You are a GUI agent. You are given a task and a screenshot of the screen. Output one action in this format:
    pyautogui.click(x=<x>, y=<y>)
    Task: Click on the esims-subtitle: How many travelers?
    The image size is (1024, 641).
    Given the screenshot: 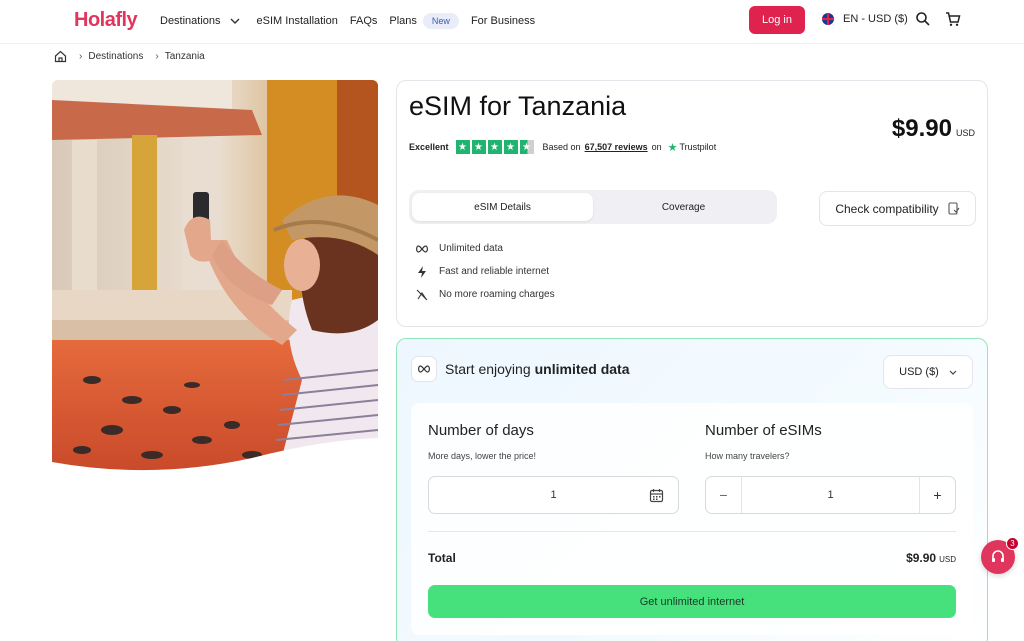 What is the action you would take?
    pyautogui.click(x=747, y=456)
    